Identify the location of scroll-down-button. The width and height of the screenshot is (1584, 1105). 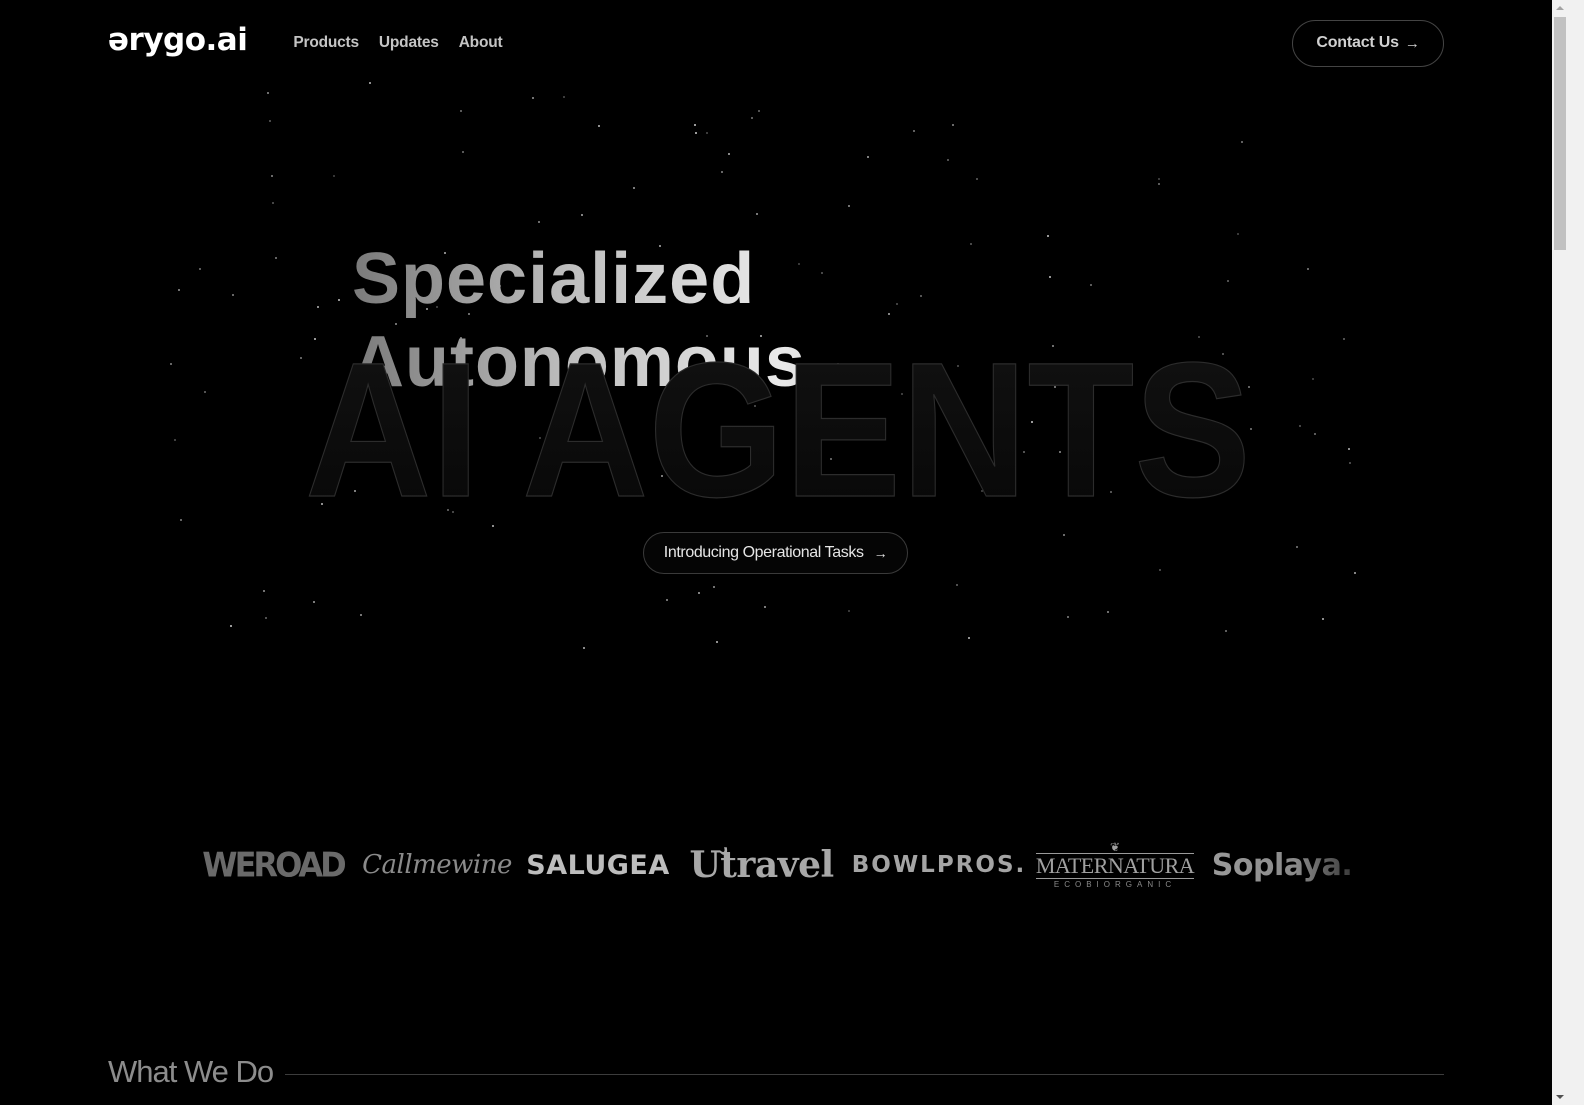
(1560, 1097).